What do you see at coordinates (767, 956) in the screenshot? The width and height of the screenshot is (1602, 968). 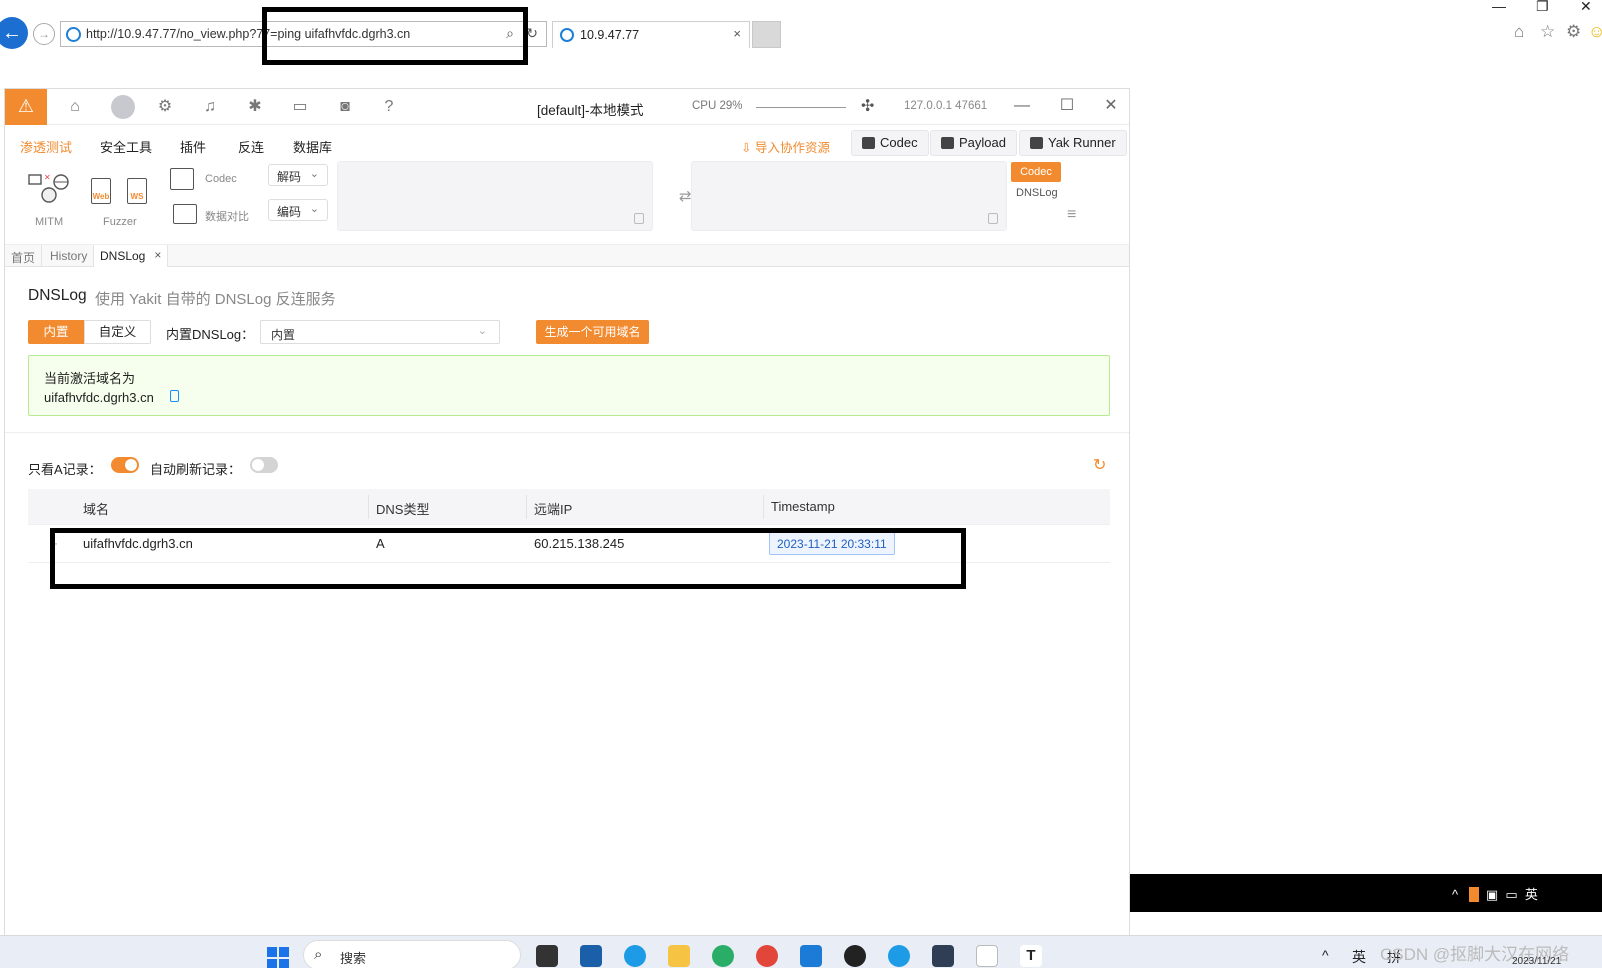 I see `chrome-icon` at bounding box center [767, 956].